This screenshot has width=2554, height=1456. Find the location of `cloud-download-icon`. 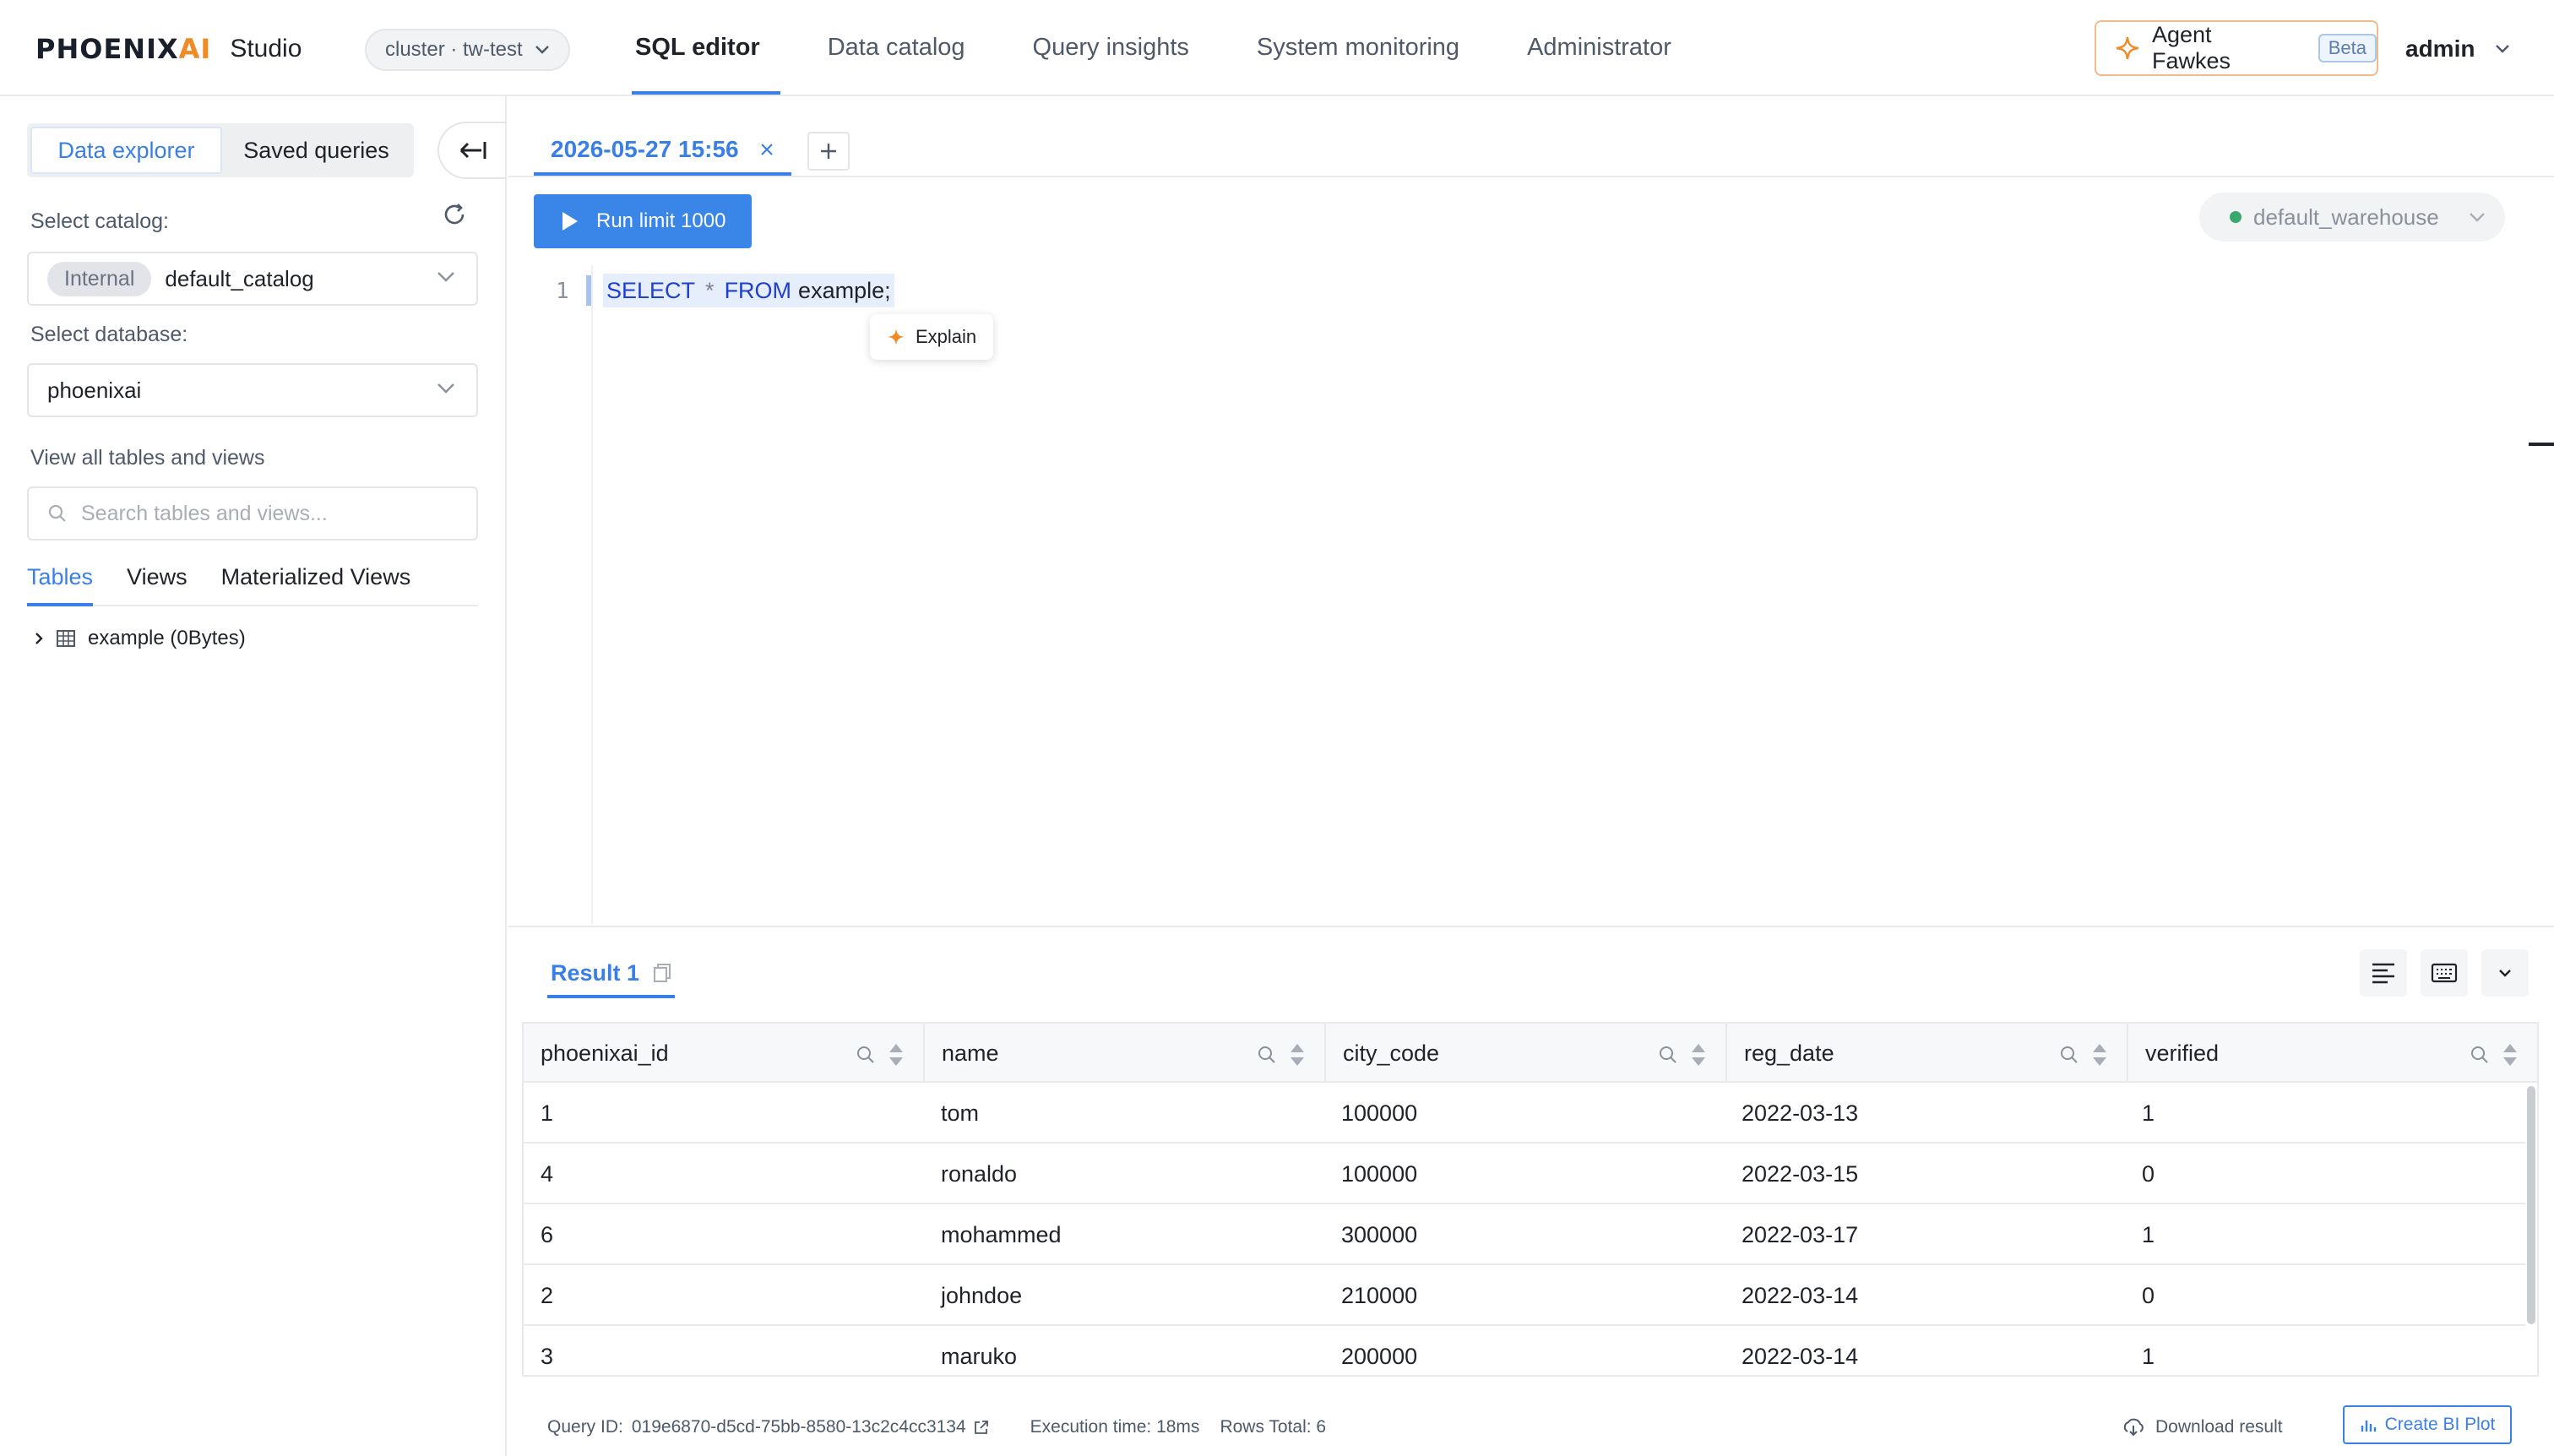

cloud-download-icon is located at coordinates (2133, 1427).